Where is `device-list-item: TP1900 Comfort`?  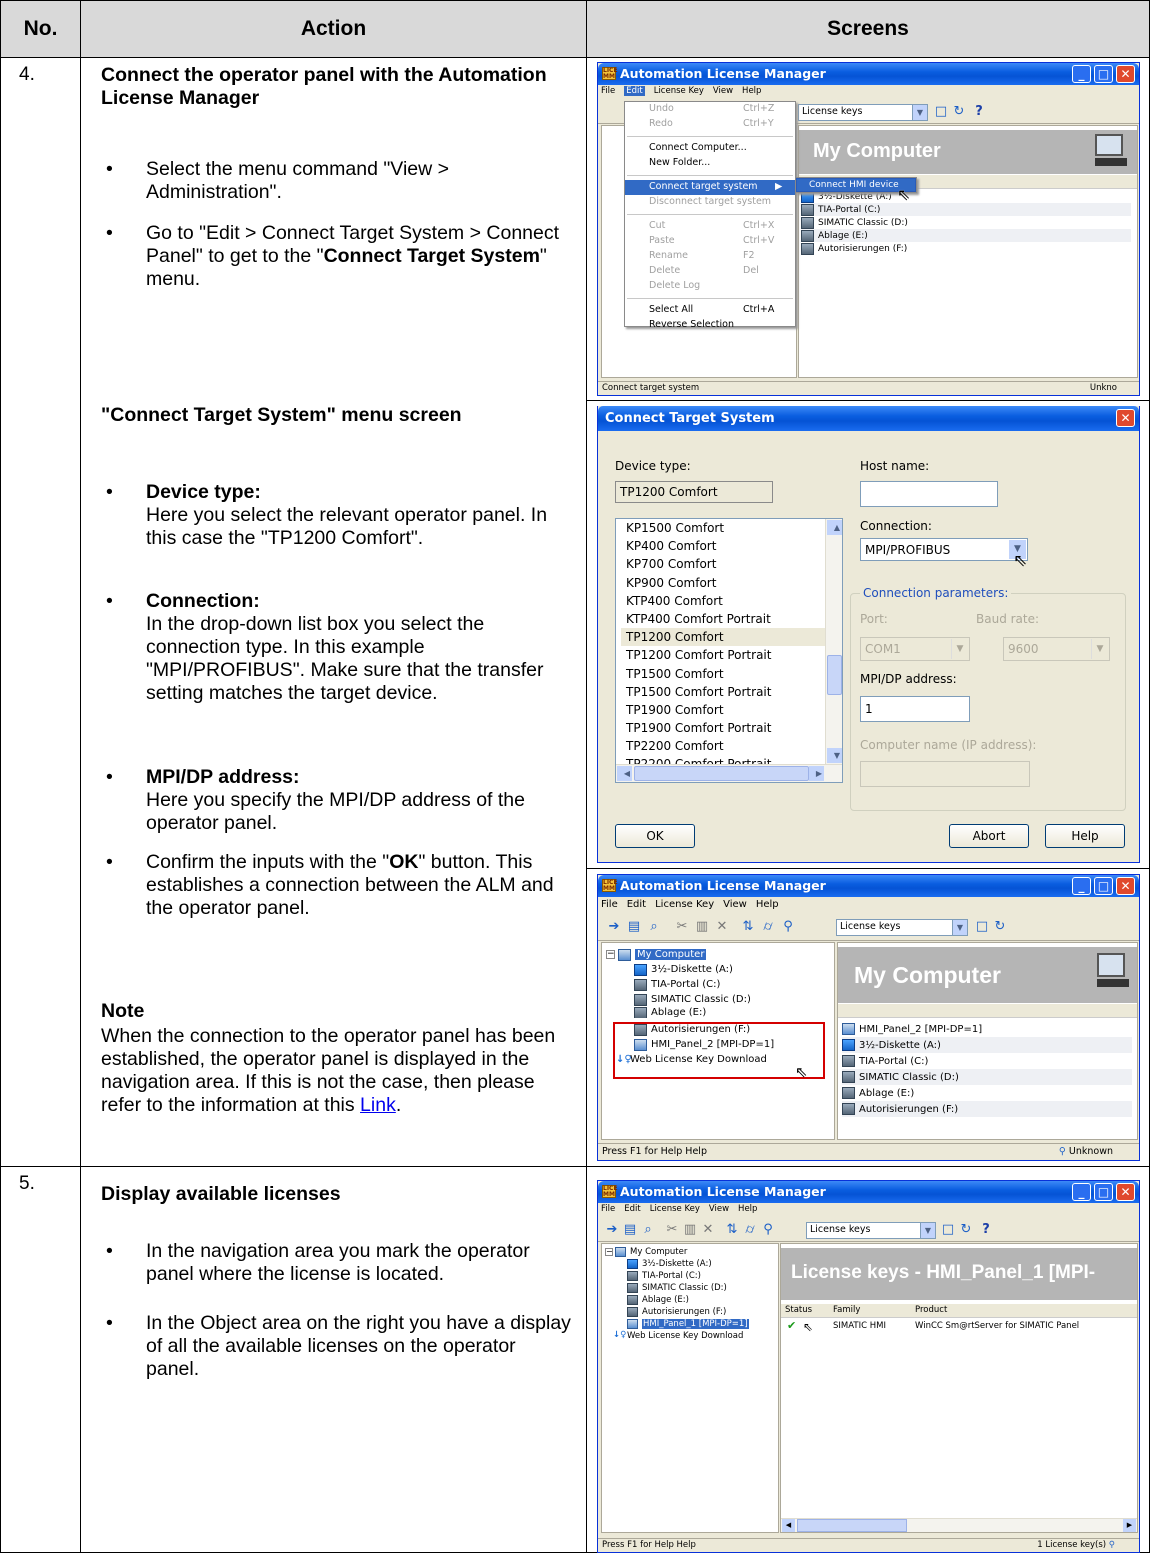
device-list-item: TP1900 Comfort is located at coordinates (731, 710).